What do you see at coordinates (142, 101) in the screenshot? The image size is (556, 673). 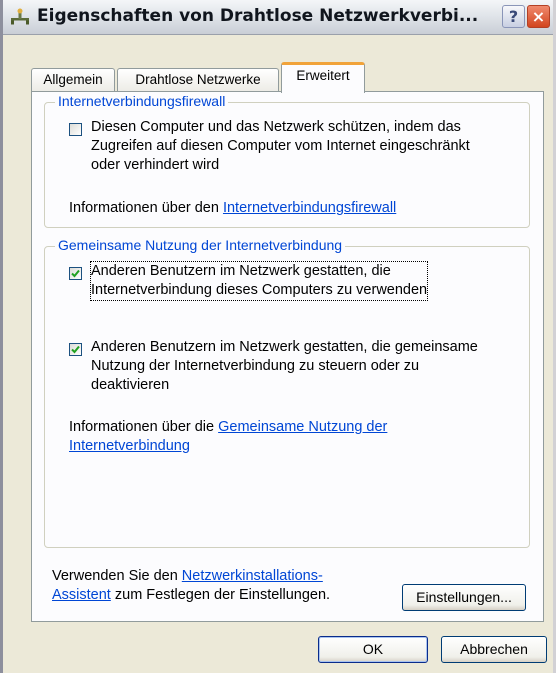 I see `firewall-group-title: Internetverbindungsfirewall` at bounding box center [142, 101].